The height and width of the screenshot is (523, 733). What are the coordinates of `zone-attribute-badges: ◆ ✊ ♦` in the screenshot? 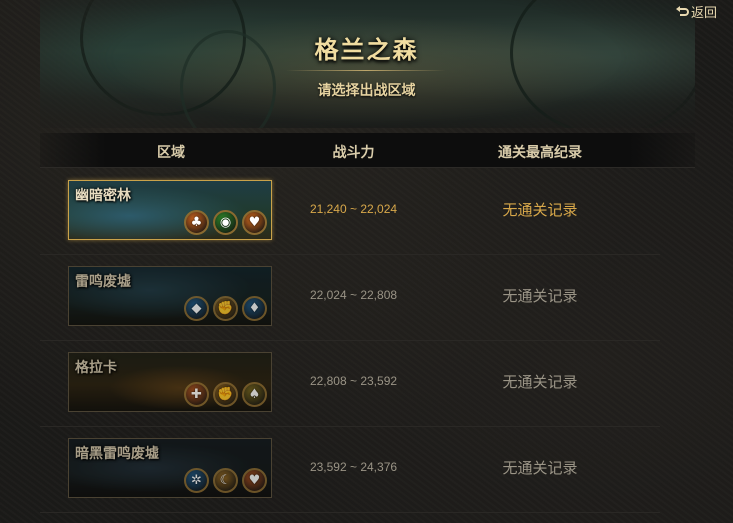 It's located at (225, 308).